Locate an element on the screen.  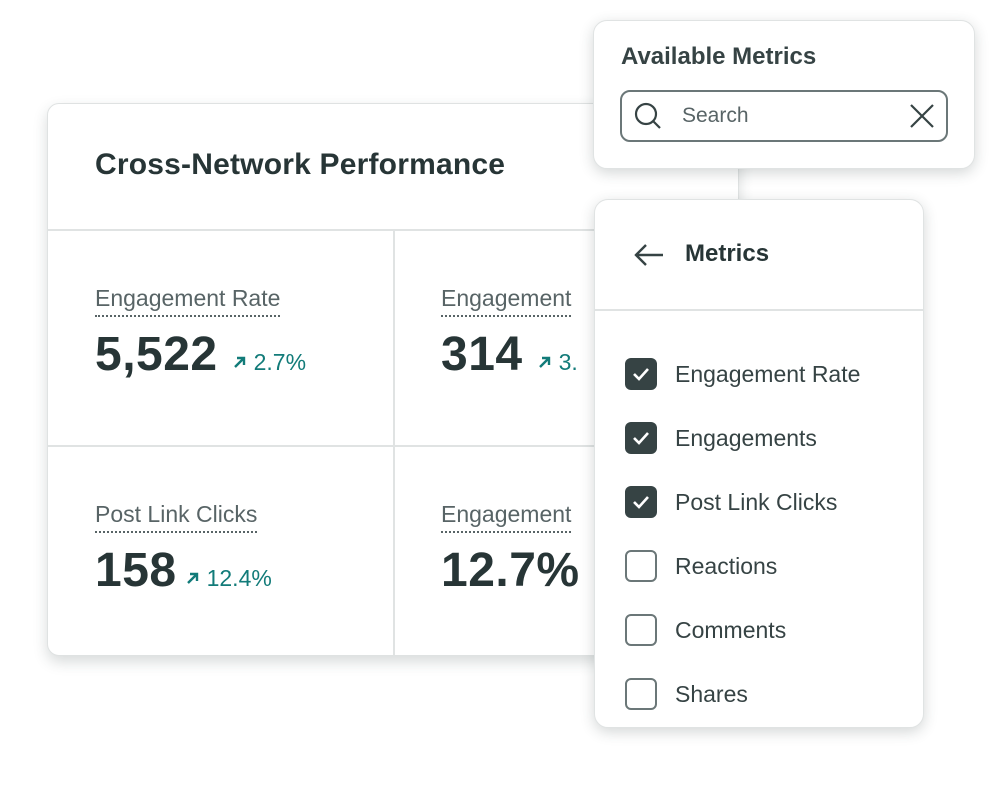
metric-value: 5,522 is located at coordinates (156, 354).